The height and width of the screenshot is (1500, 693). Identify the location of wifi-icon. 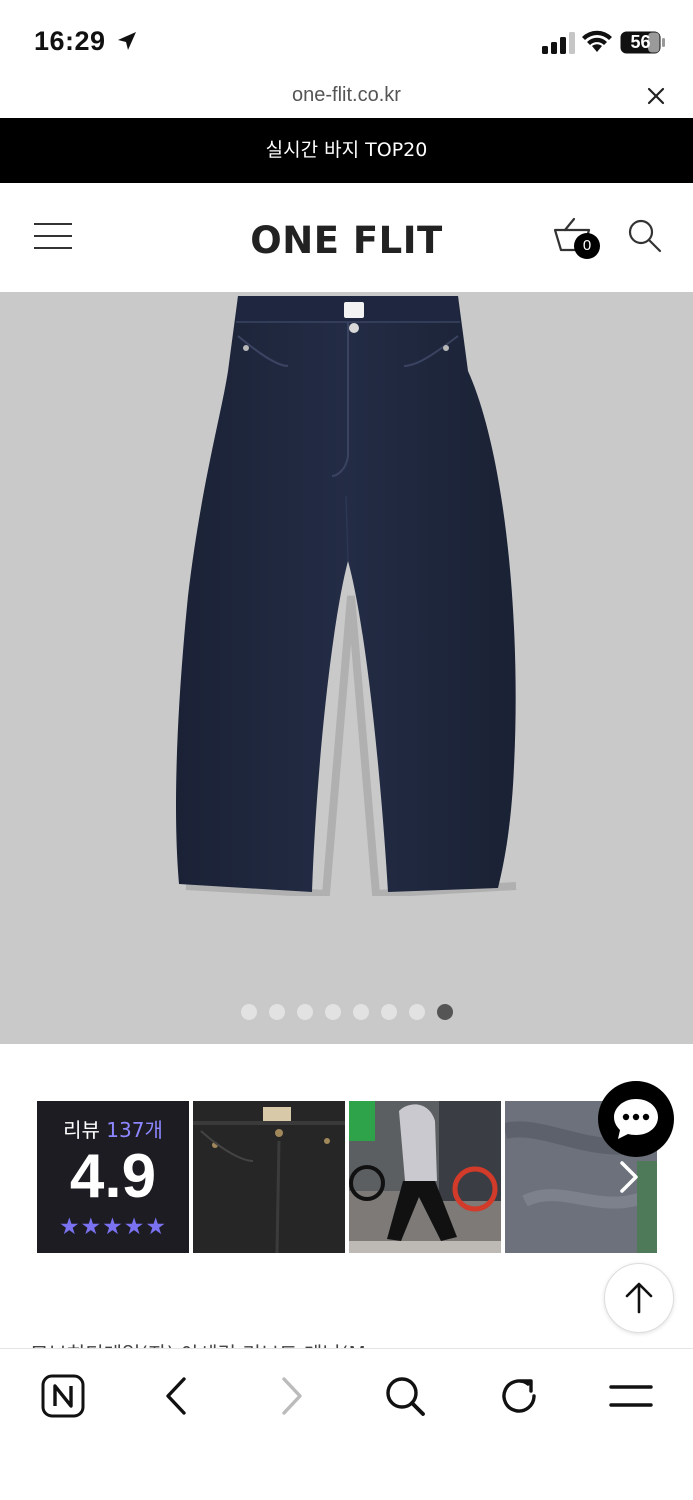
(597, 41).